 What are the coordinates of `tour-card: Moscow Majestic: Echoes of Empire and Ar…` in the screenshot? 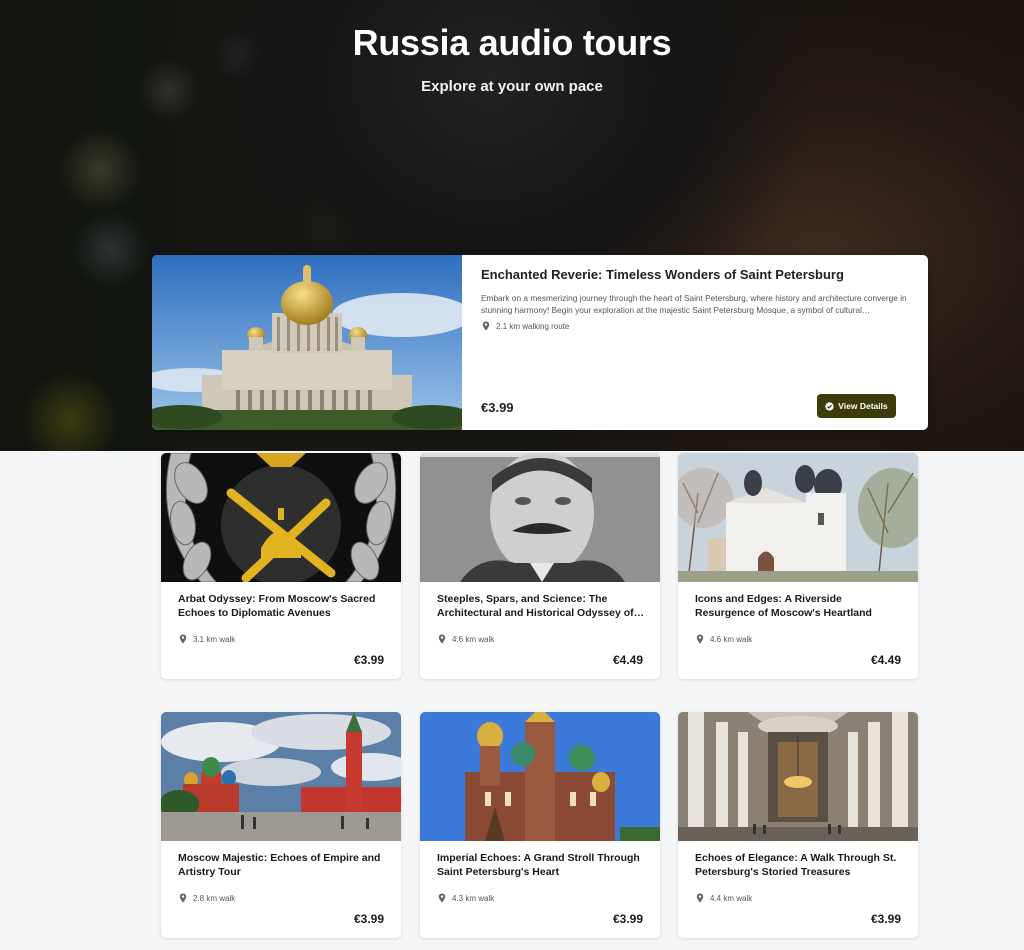 It's located at (281, 825).